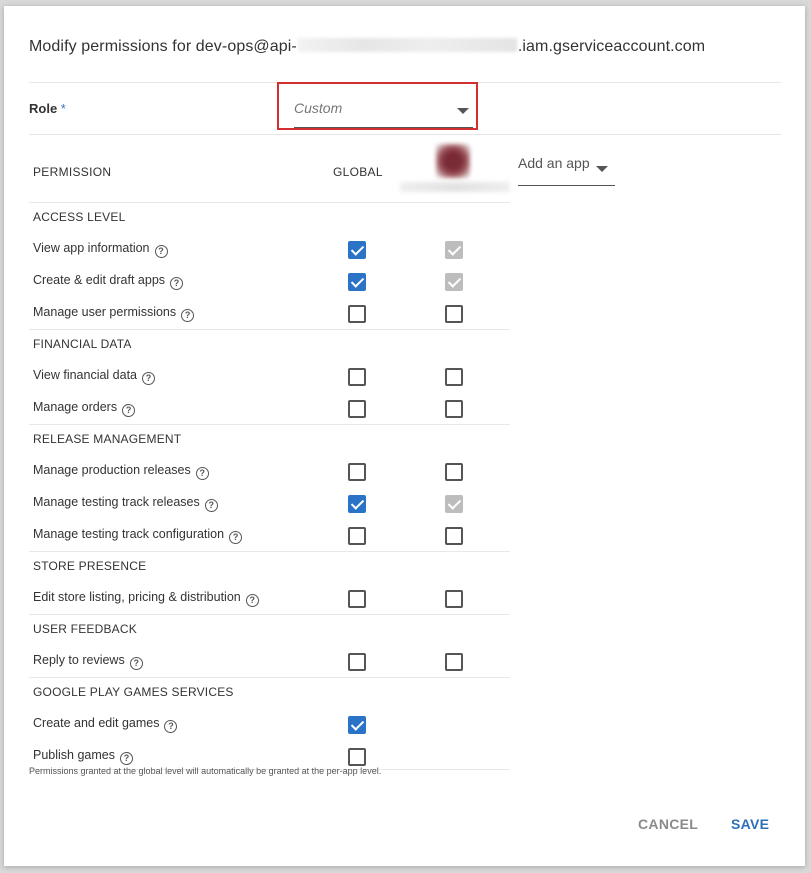 This screenshot has height=873, width=811. I want to click on permission-row-label: Create & edit draft apps?, so click(108, 281).